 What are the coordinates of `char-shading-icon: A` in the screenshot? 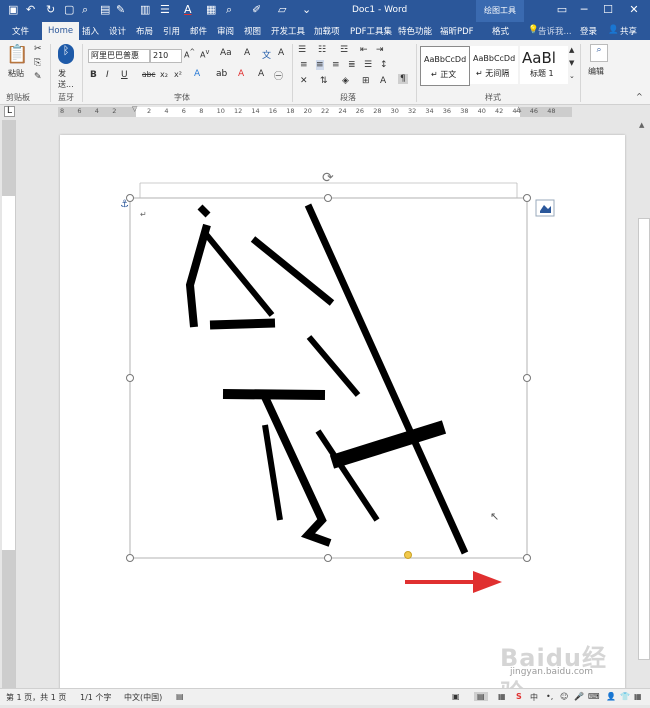 It's located at (261, 74).